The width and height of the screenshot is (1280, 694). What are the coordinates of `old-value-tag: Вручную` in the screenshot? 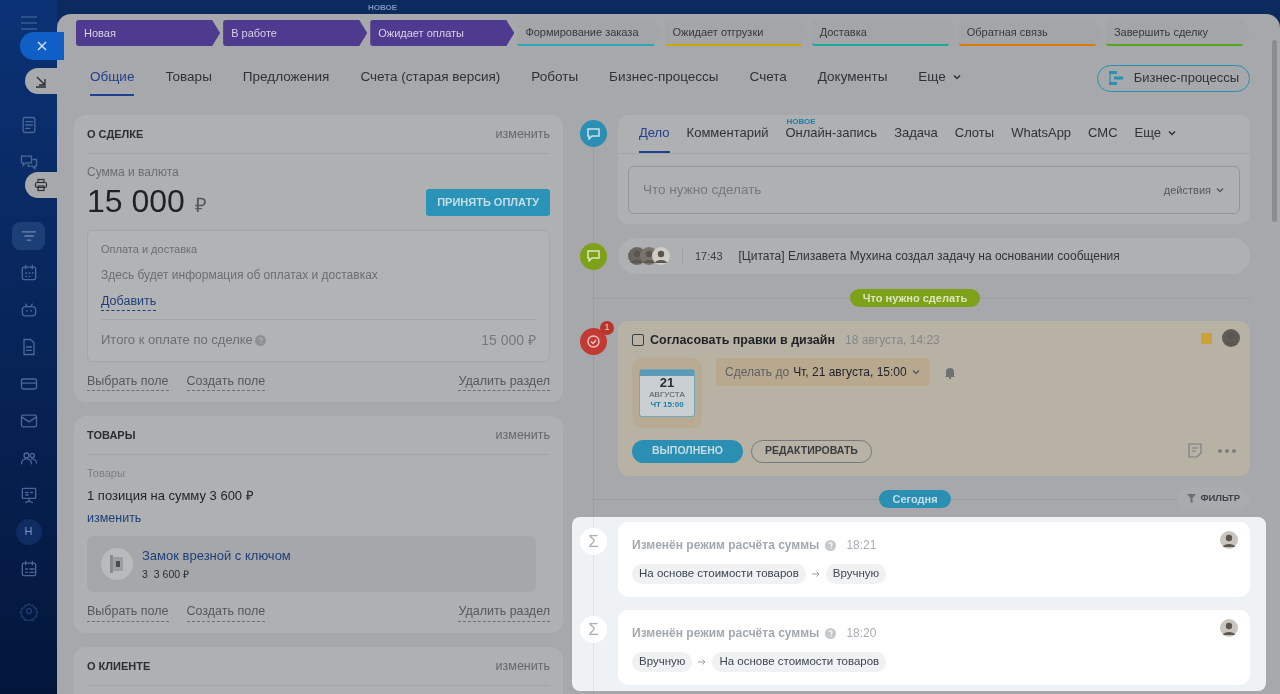 It's located at (662, 662).